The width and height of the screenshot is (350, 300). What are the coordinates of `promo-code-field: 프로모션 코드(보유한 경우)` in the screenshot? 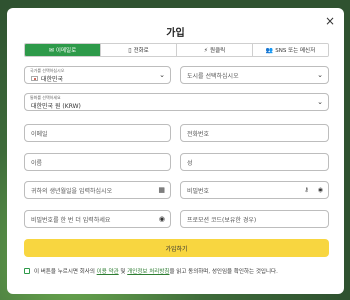 It's located at (254, 219).